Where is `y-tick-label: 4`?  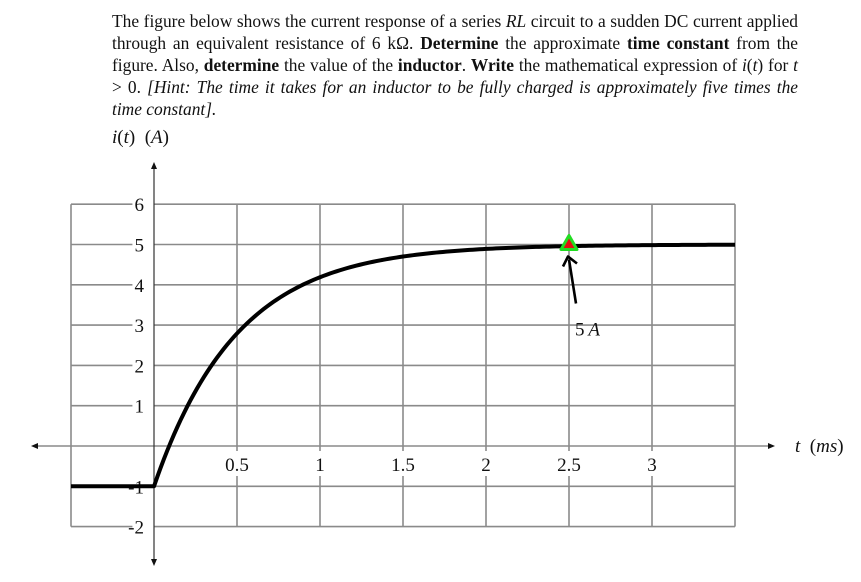
y-tick-label: 4 is located at coordinates (140, 286).